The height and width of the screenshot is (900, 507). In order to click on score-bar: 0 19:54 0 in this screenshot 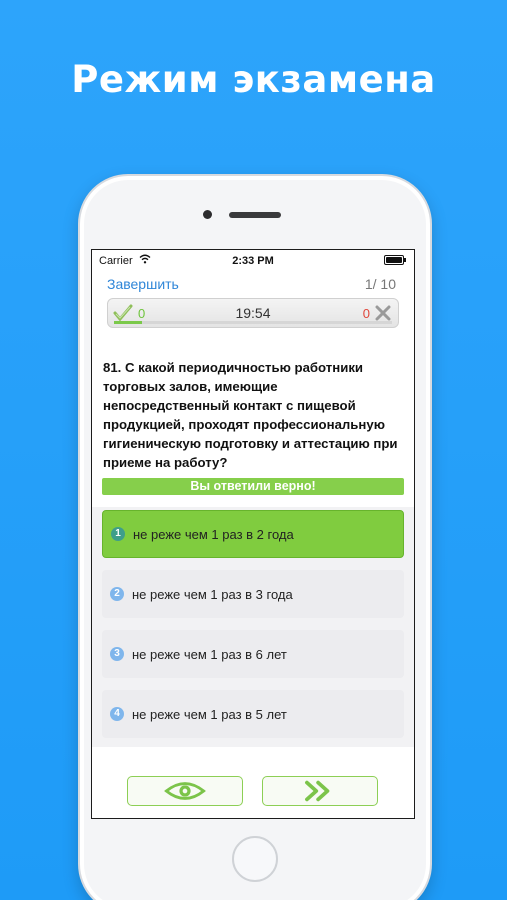, I will do `click(253, 313)`.